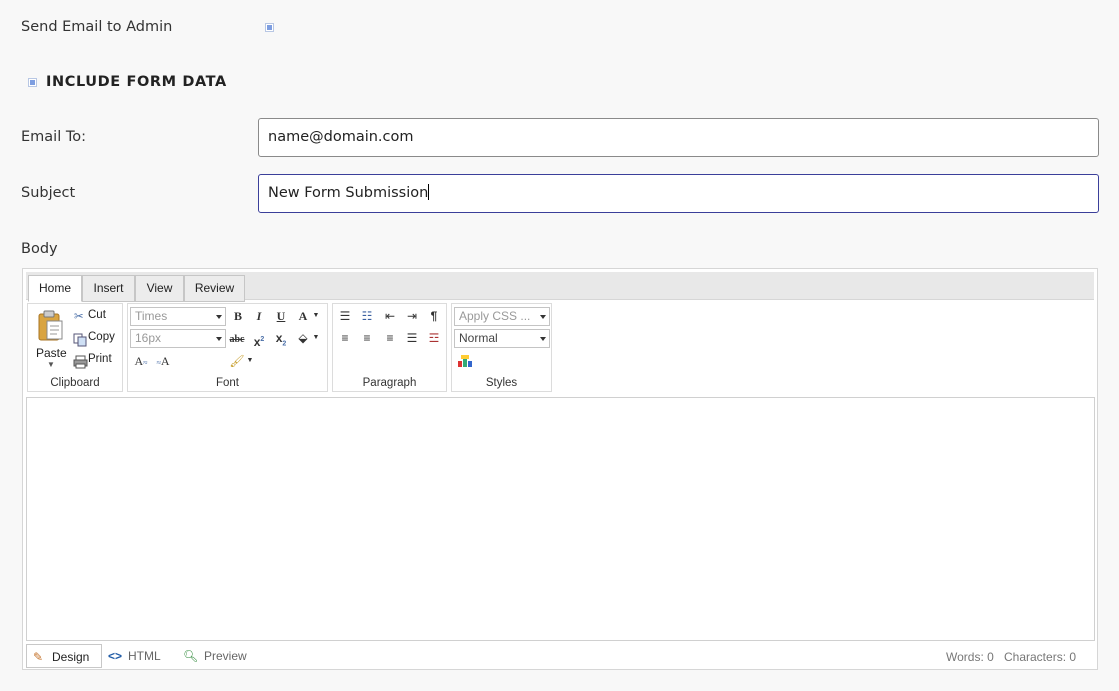 The height and width of the screenshot is (691, 1119). I want to click on design-mode-tab: ✎ Design, so click(64, 656).